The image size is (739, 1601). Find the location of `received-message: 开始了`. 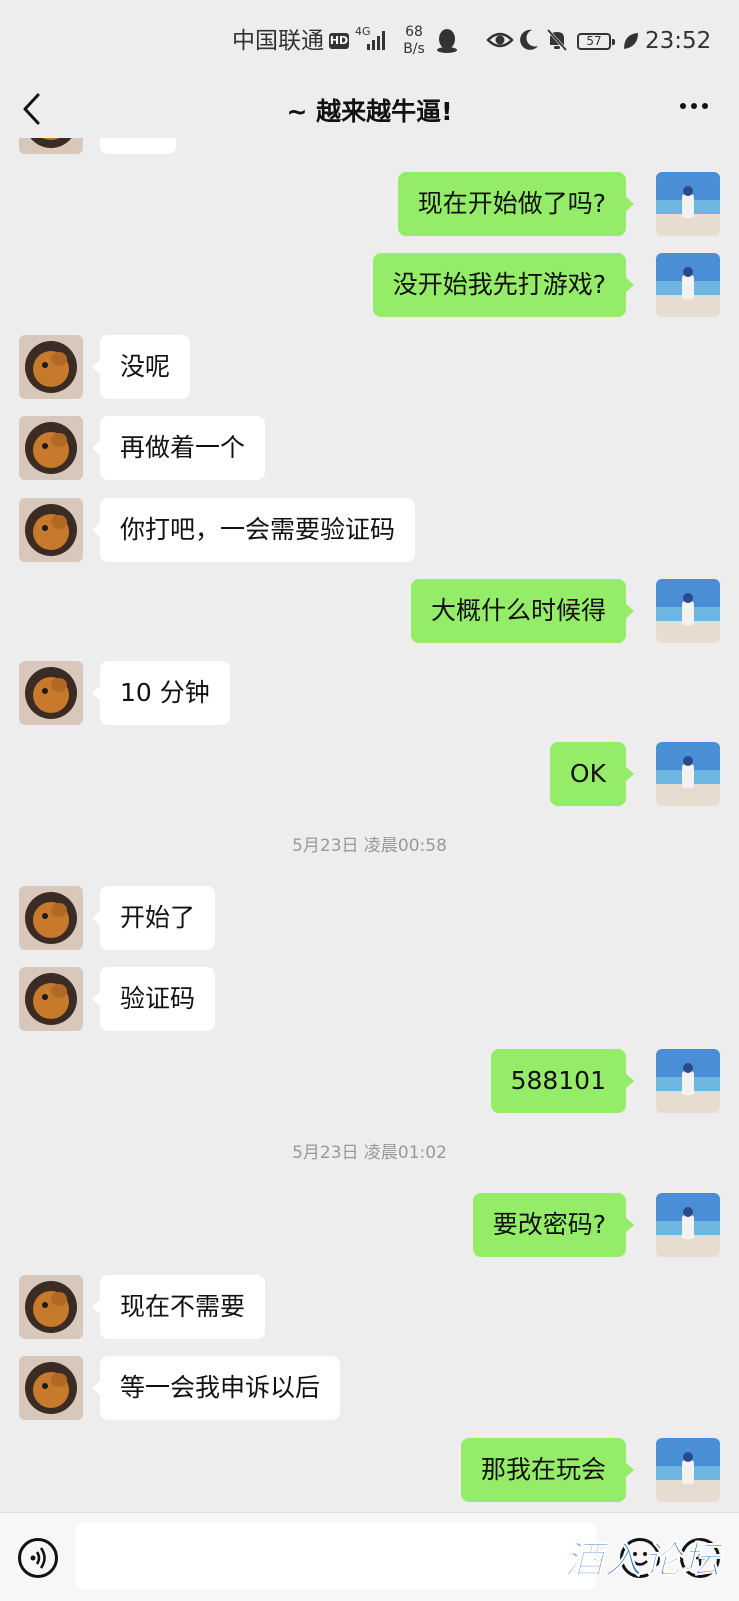

received-message: 开始了 is located at coordinates (153, 918).